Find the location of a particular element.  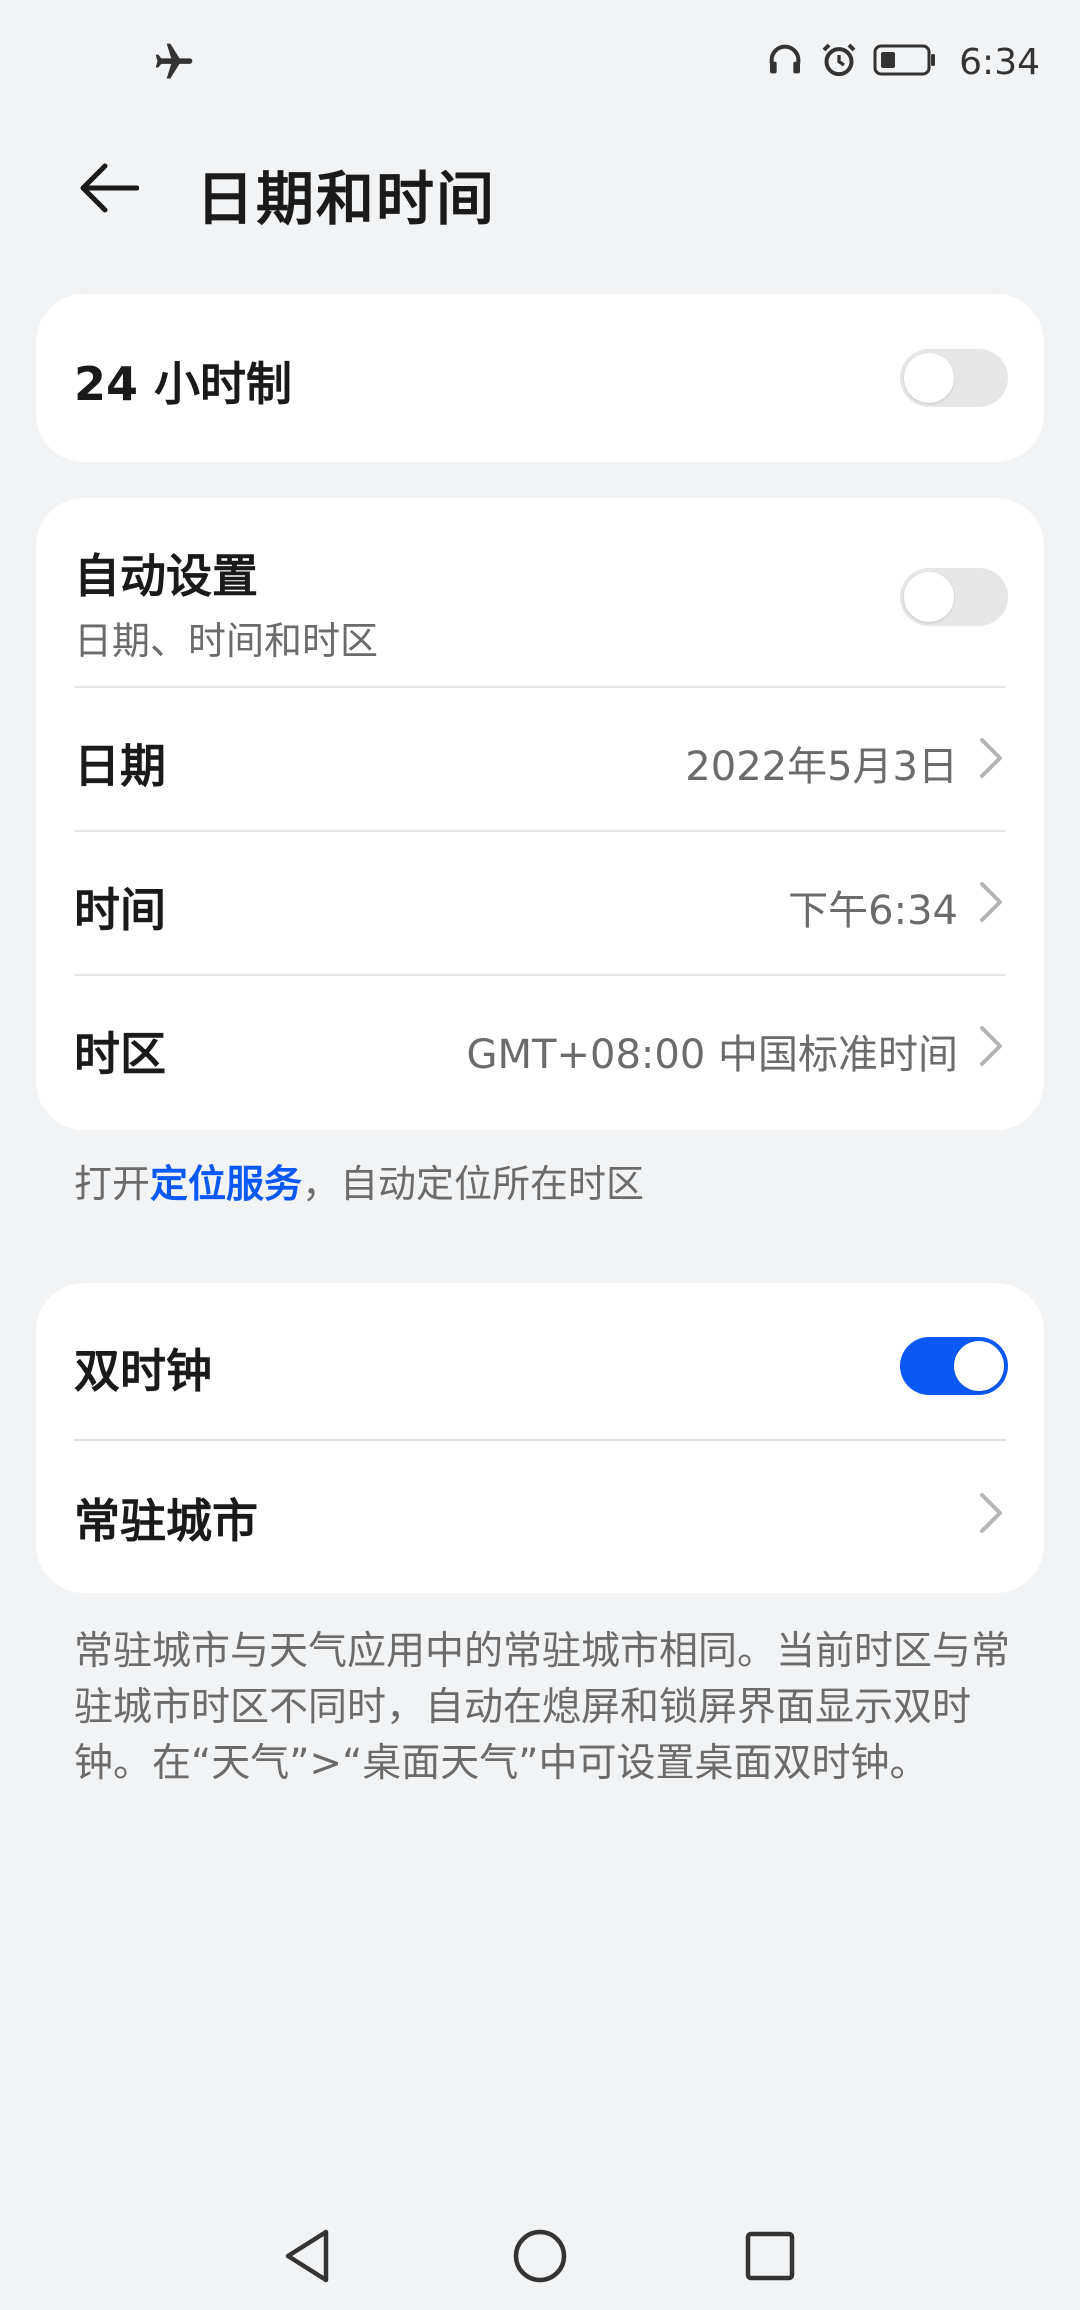

time-row: 时间 下午6:34 is located at coordinates (540, 903).